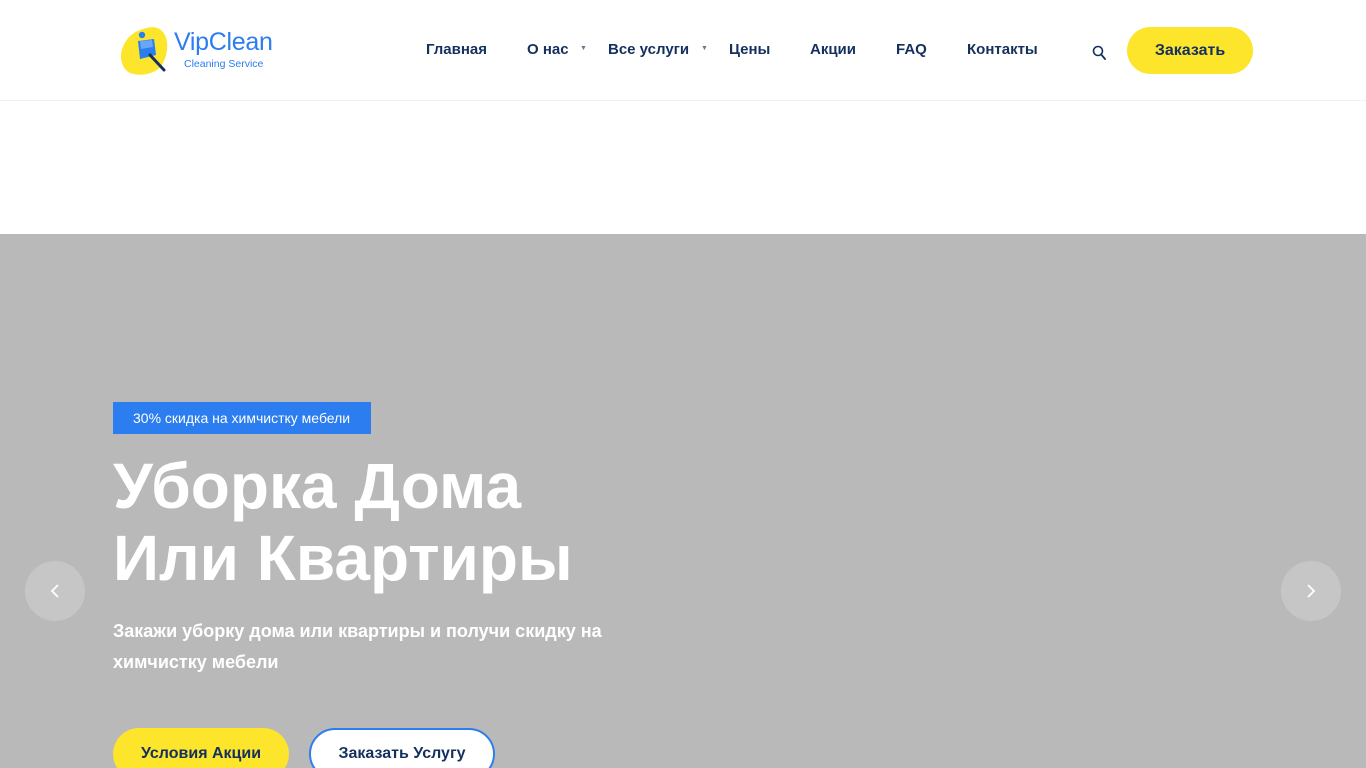 Image resolution: width=1366 pixels, height=768 pixels. What do you see at coordinates (402, 748) in the screenshot?
I see `order-service-button: Заказать Услугу` at bounding box center [402, 748].